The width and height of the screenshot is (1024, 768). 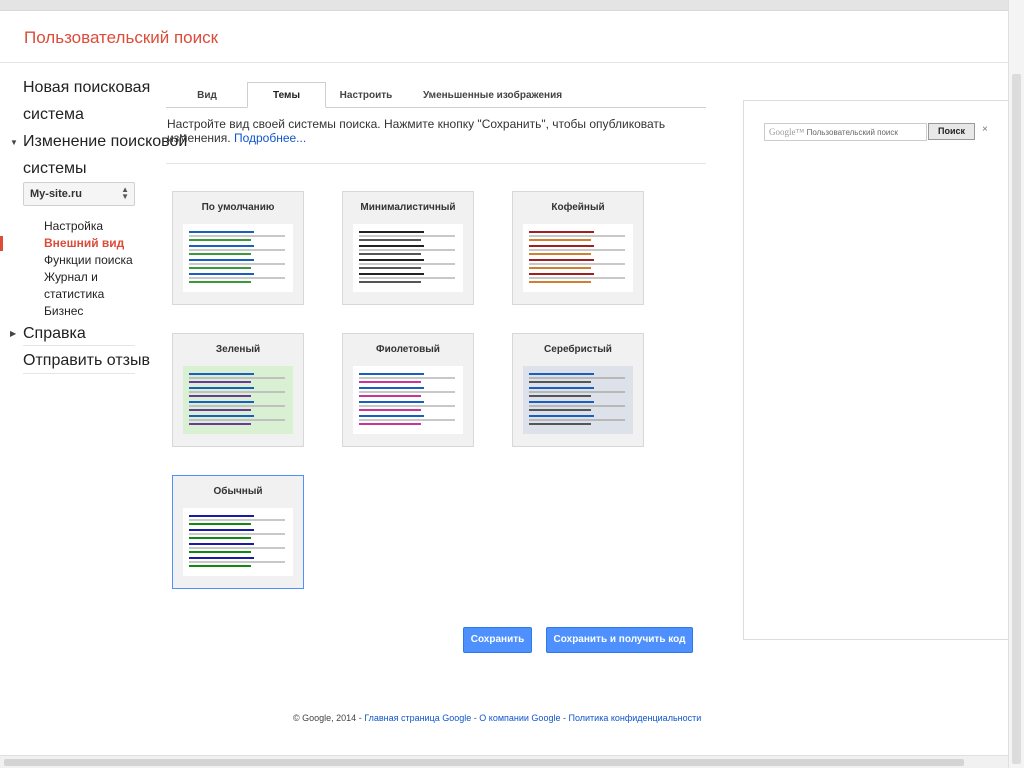 What do you see at coordinates (578, 248) in the screenshot?
I see `theme-card: Кофейный` at bounding box center [578, 248].